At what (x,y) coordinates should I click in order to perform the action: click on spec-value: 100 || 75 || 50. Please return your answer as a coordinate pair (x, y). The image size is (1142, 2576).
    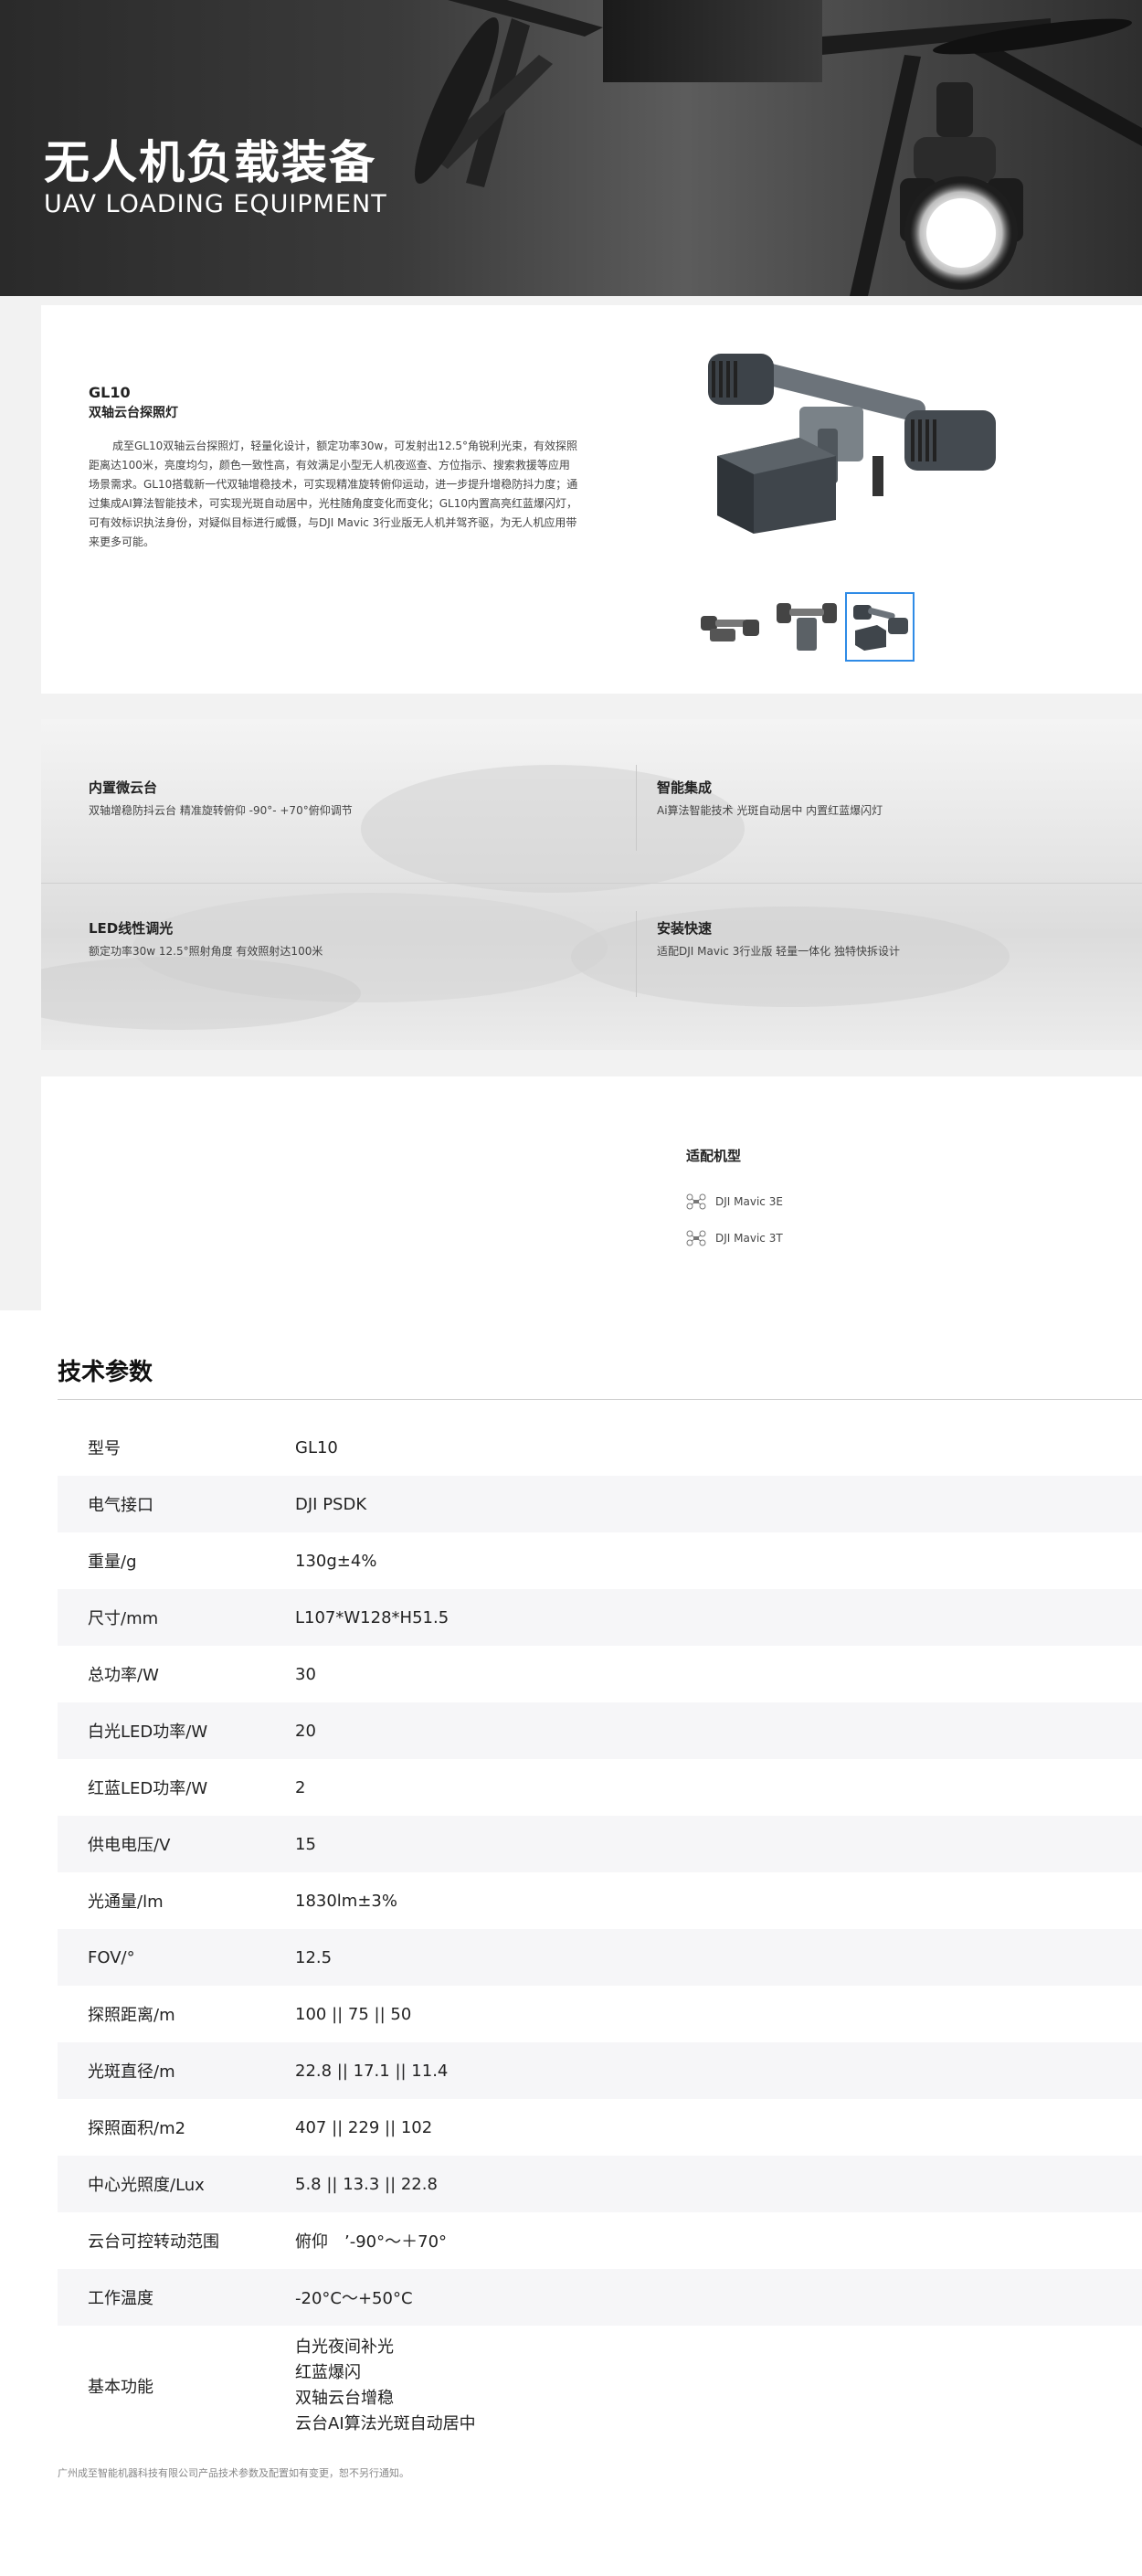
    Looking at the image, I should click on (353, 2014).